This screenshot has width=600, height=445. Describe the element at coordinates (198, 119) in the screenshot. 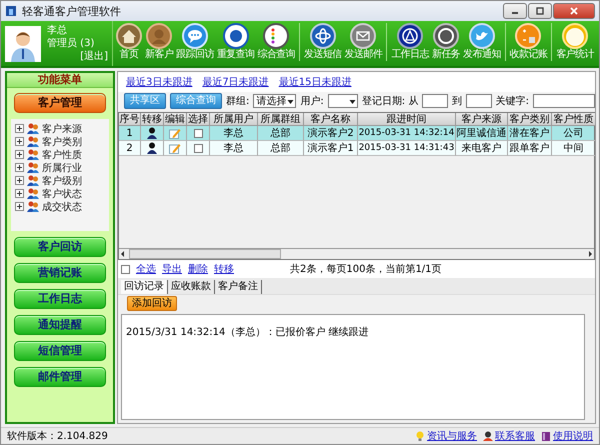

I see `column-header: 选择` at that location.